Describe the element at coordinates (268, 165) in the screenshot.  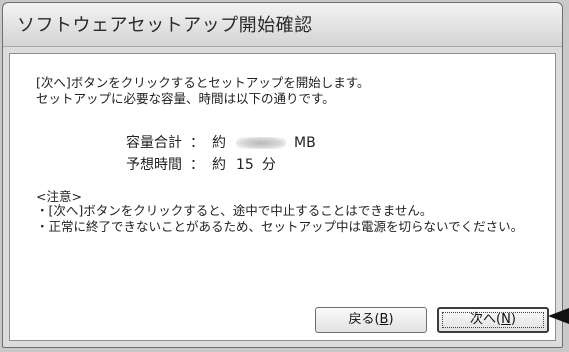
I see `time-unit: 分` at that location.